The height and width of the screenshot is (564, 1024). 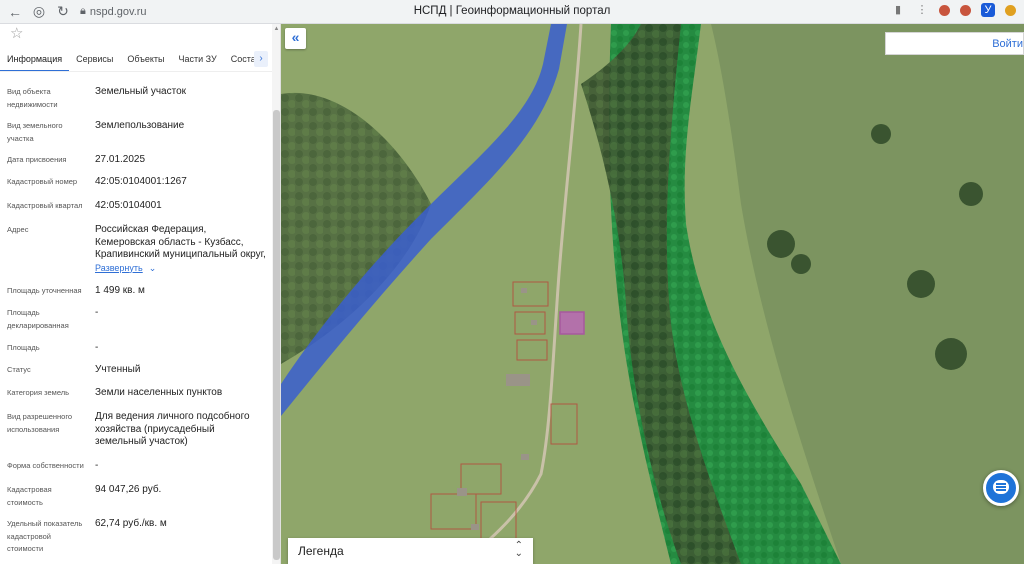 What do you see at coordinates (120, 290) in the screenshot?
I see `field-value: 1 499 кв. м` at bounding box center [120, 290].